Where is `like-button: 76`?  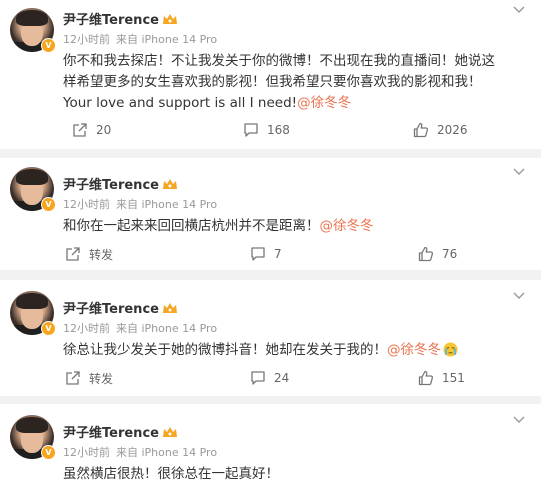 like-button: 76 is located at coordinates (437, 254).